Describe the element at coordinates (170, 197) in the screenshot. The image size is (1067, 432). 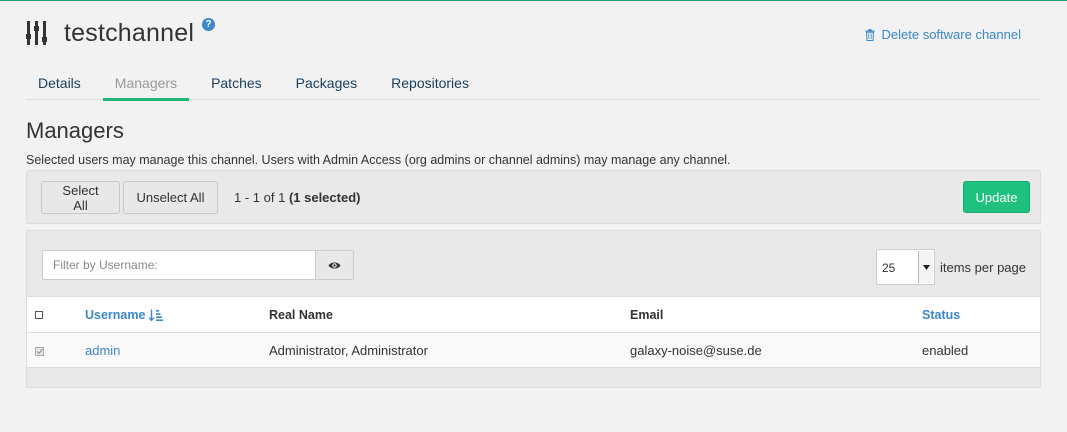
I see `unselect-all-button: Unselect All` at that location.